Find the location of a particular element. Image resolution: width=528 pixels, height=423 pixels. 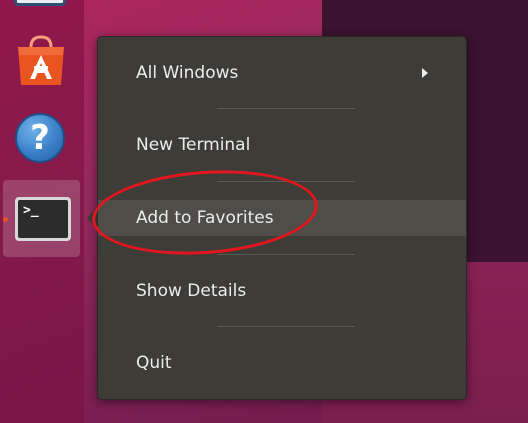

dock-item-terminal: >_ is located at coordinates (41, 218).